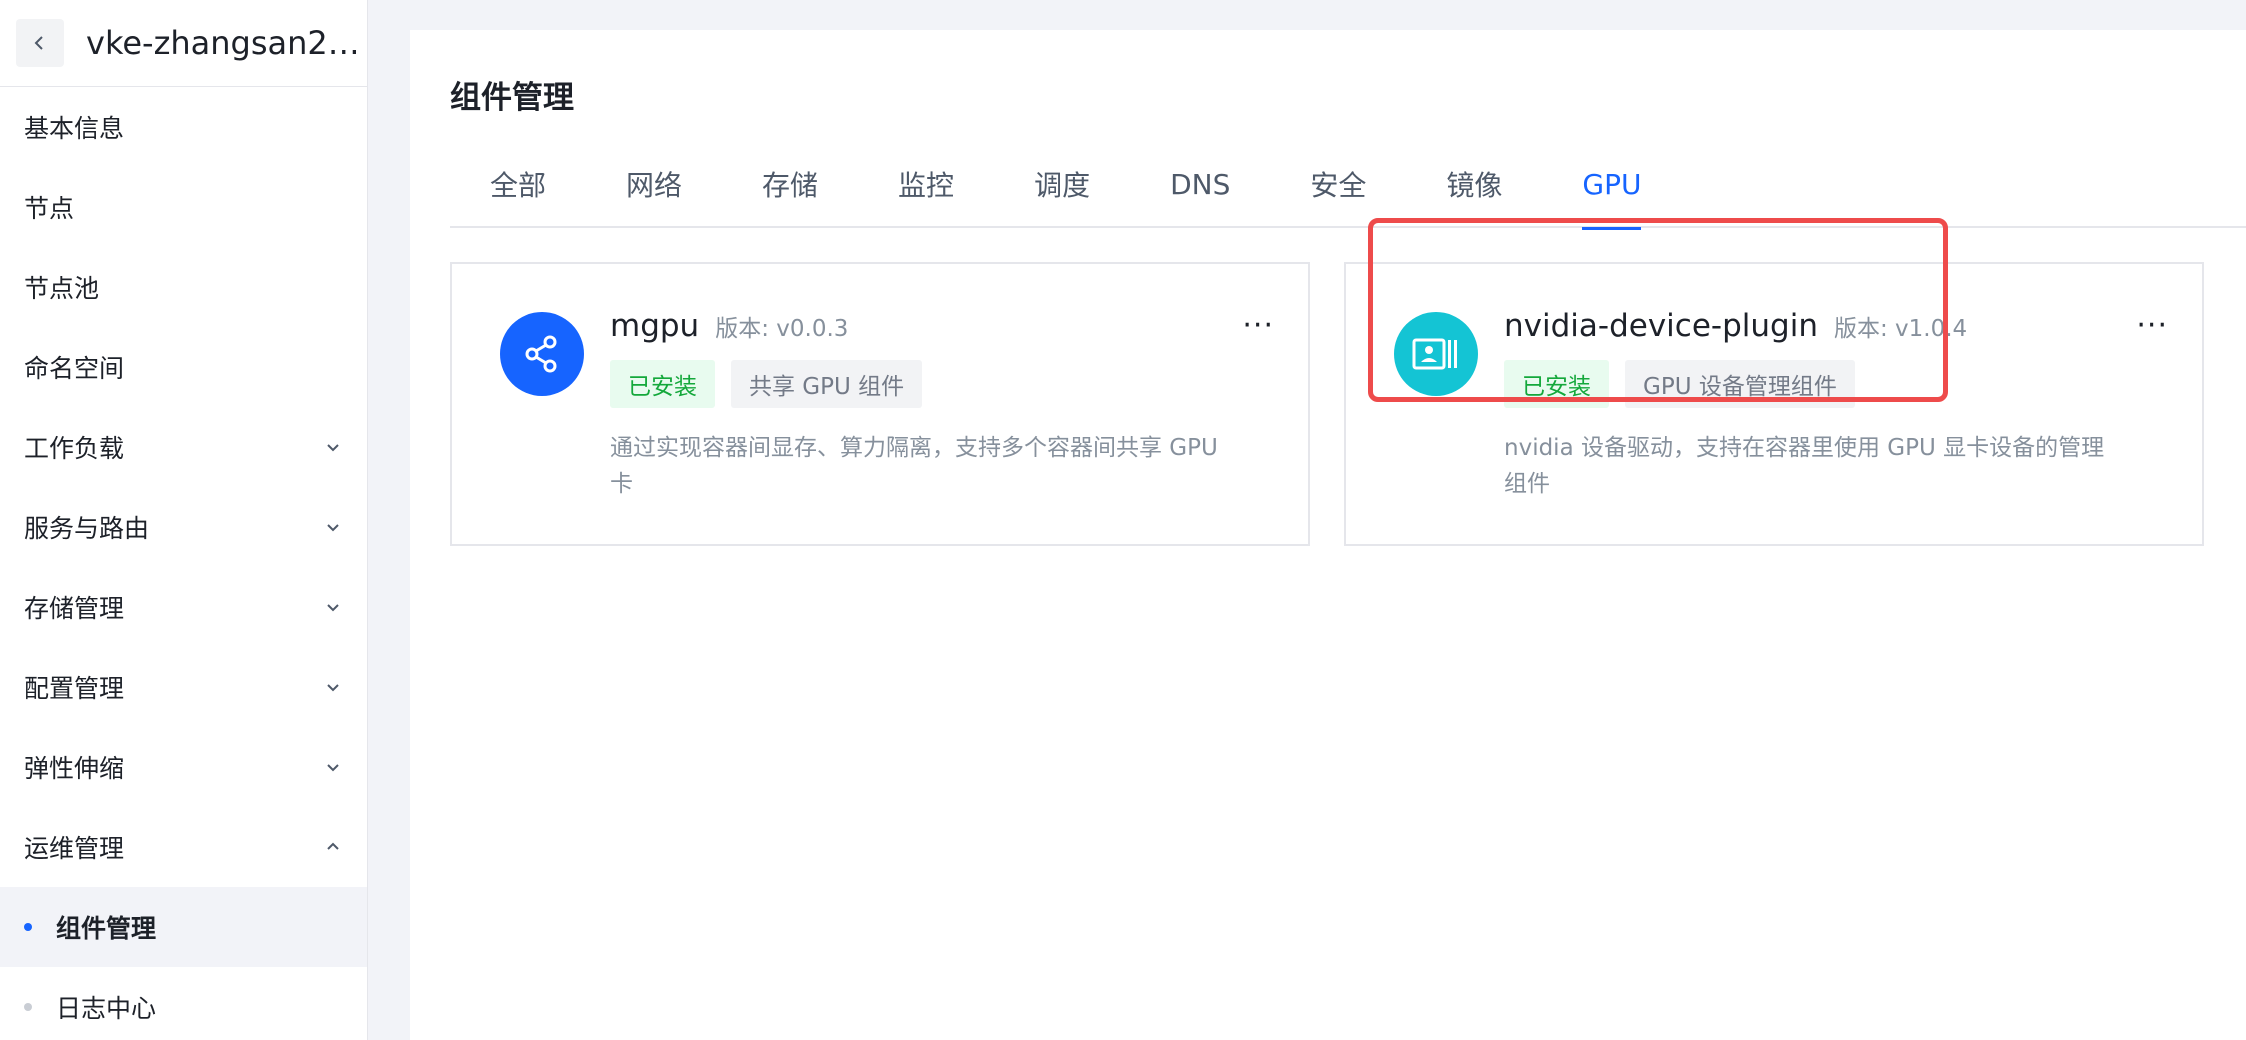 This screenshot has height=1040, width=2246. I want to click on addon-name: nvidia-device-plugin, so click(1661, 326).